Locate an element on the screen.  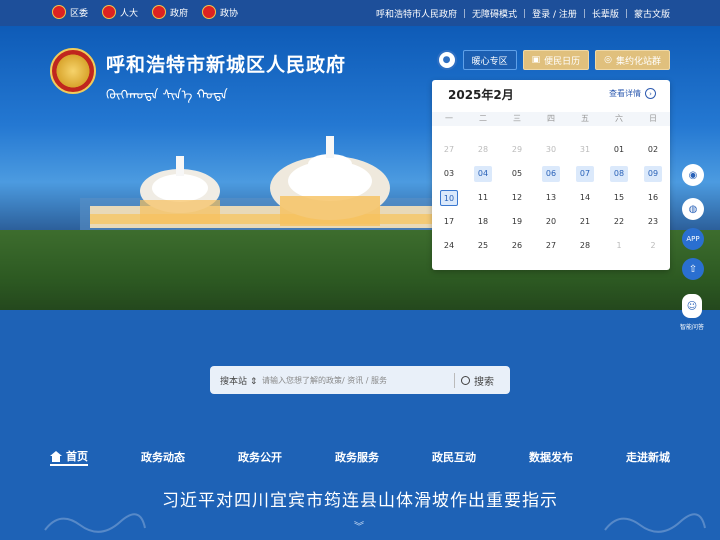
arrow-right-icon: › is located at coordinates (650, 93).